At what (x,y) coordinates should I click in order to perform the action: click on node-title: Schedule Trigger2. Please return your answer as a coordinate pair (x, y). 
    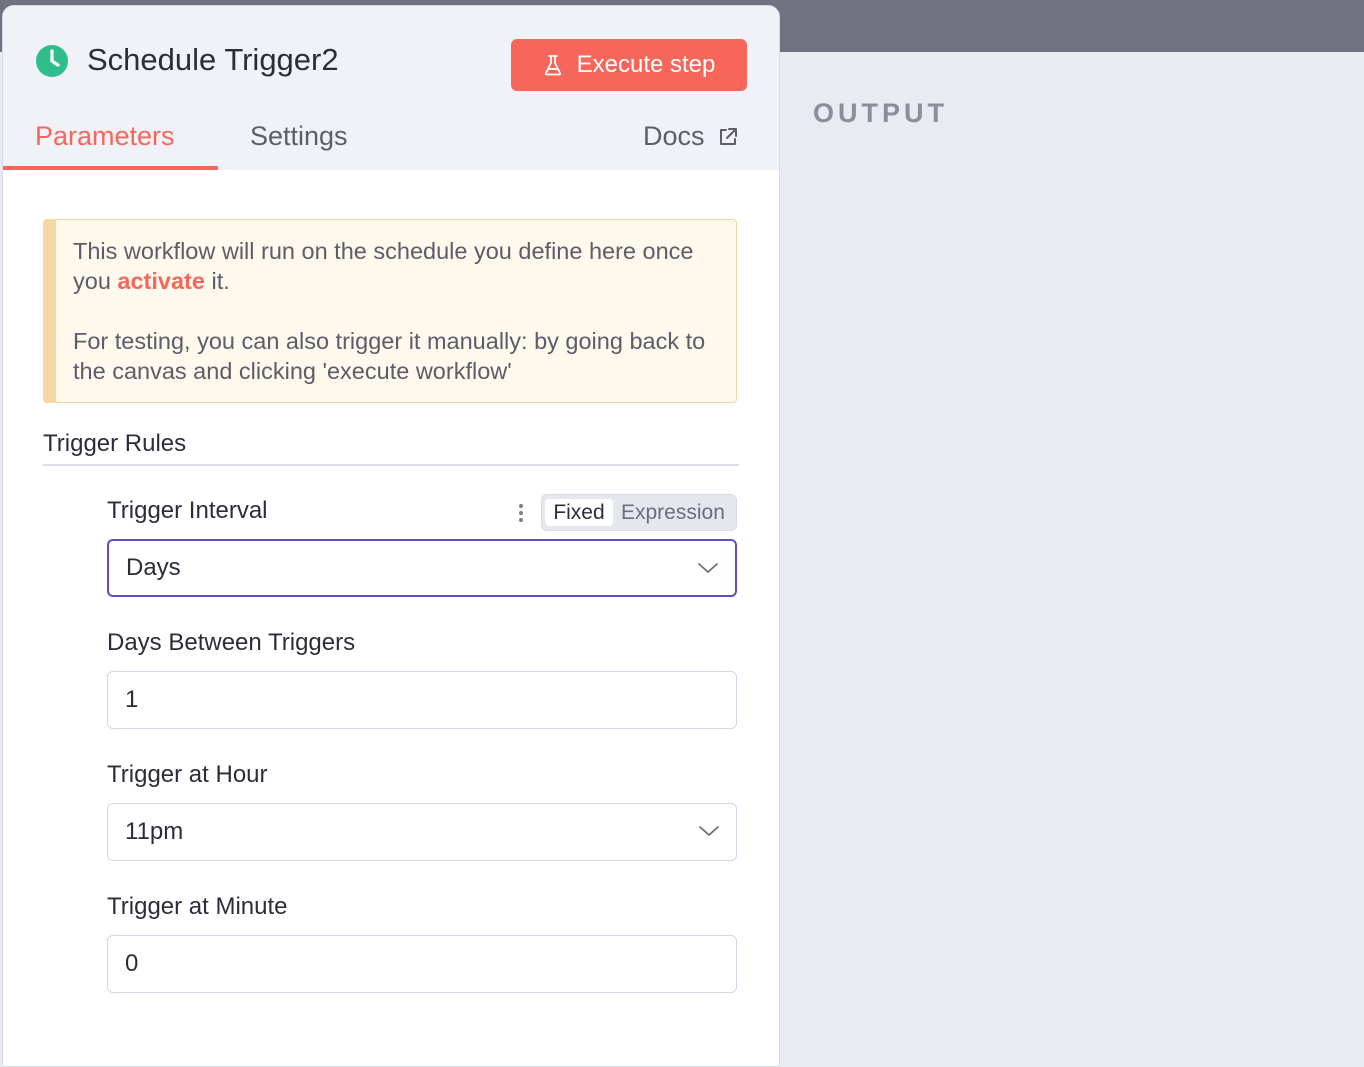
    Looking at the image, I should click on (213, 60).